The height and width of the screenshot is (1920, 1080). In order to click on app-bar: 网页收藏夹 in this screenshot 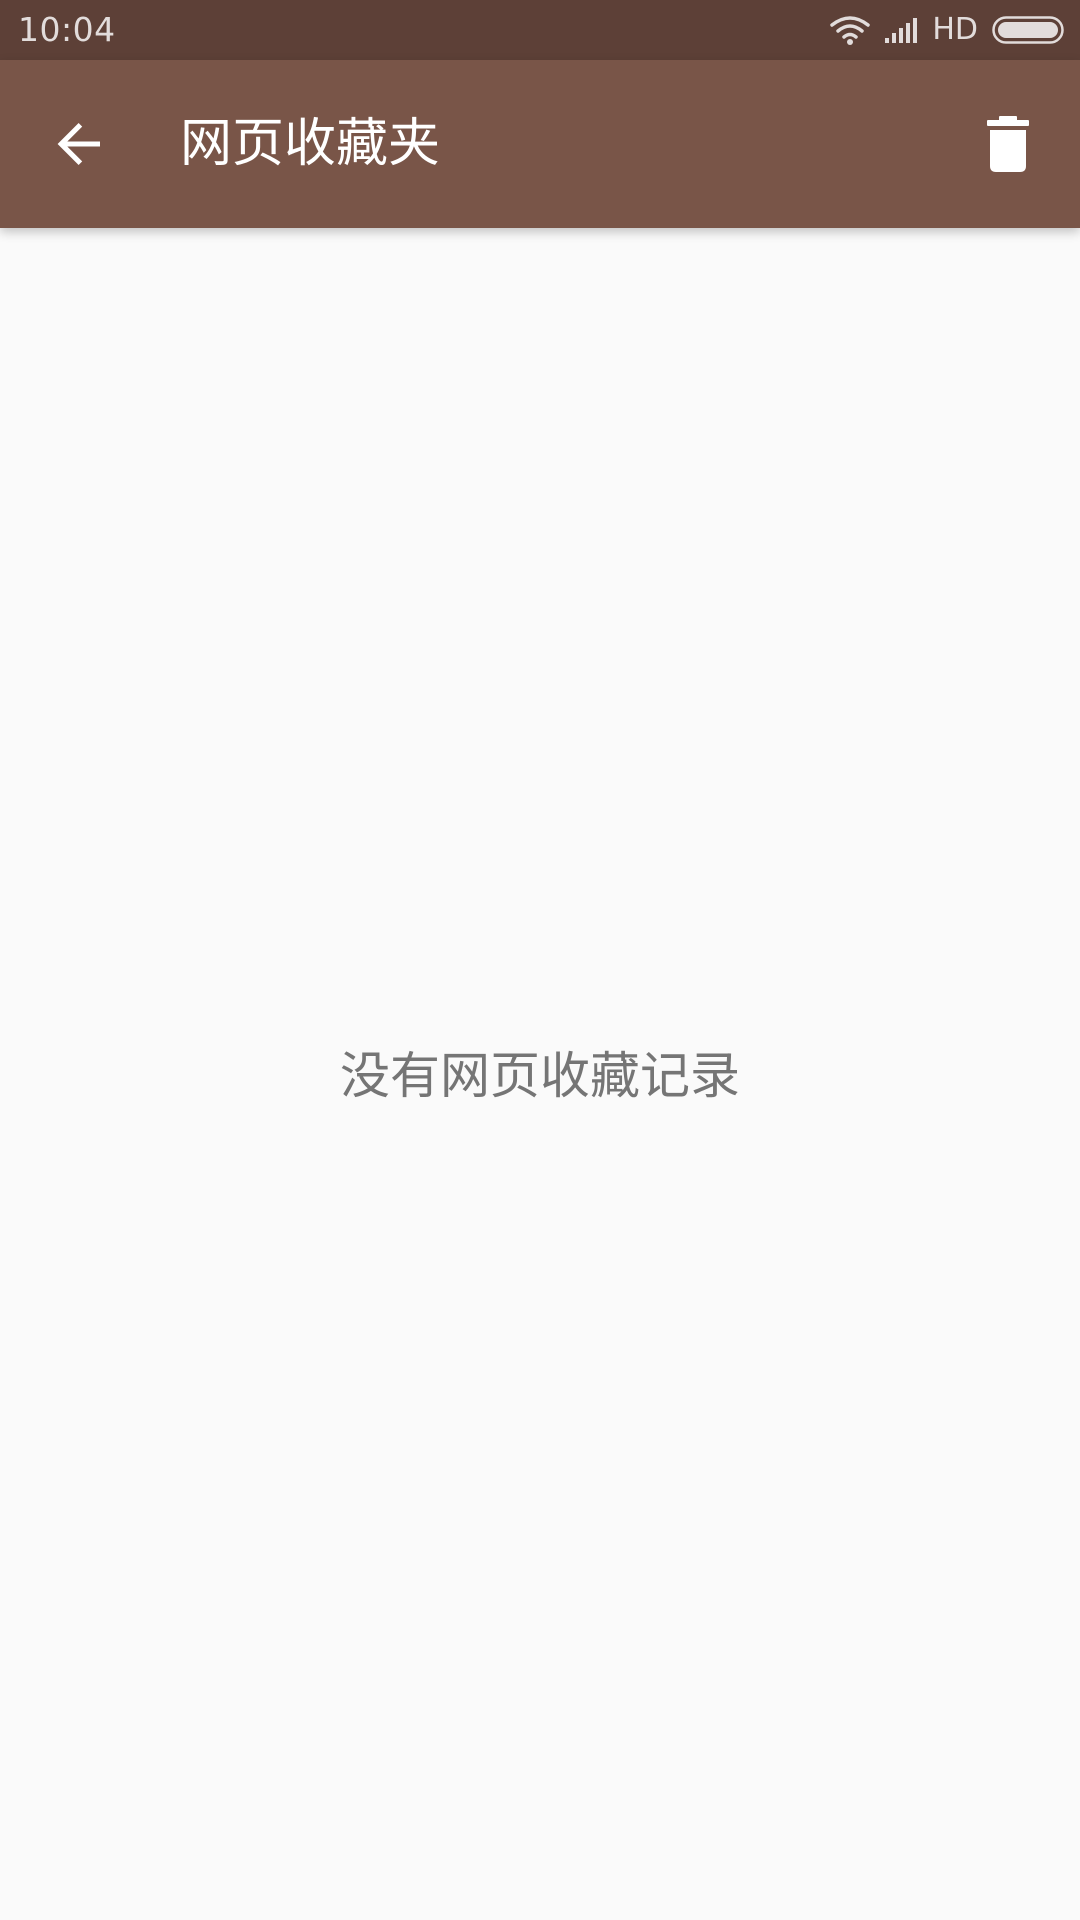, I will do `click(540, 144)`.